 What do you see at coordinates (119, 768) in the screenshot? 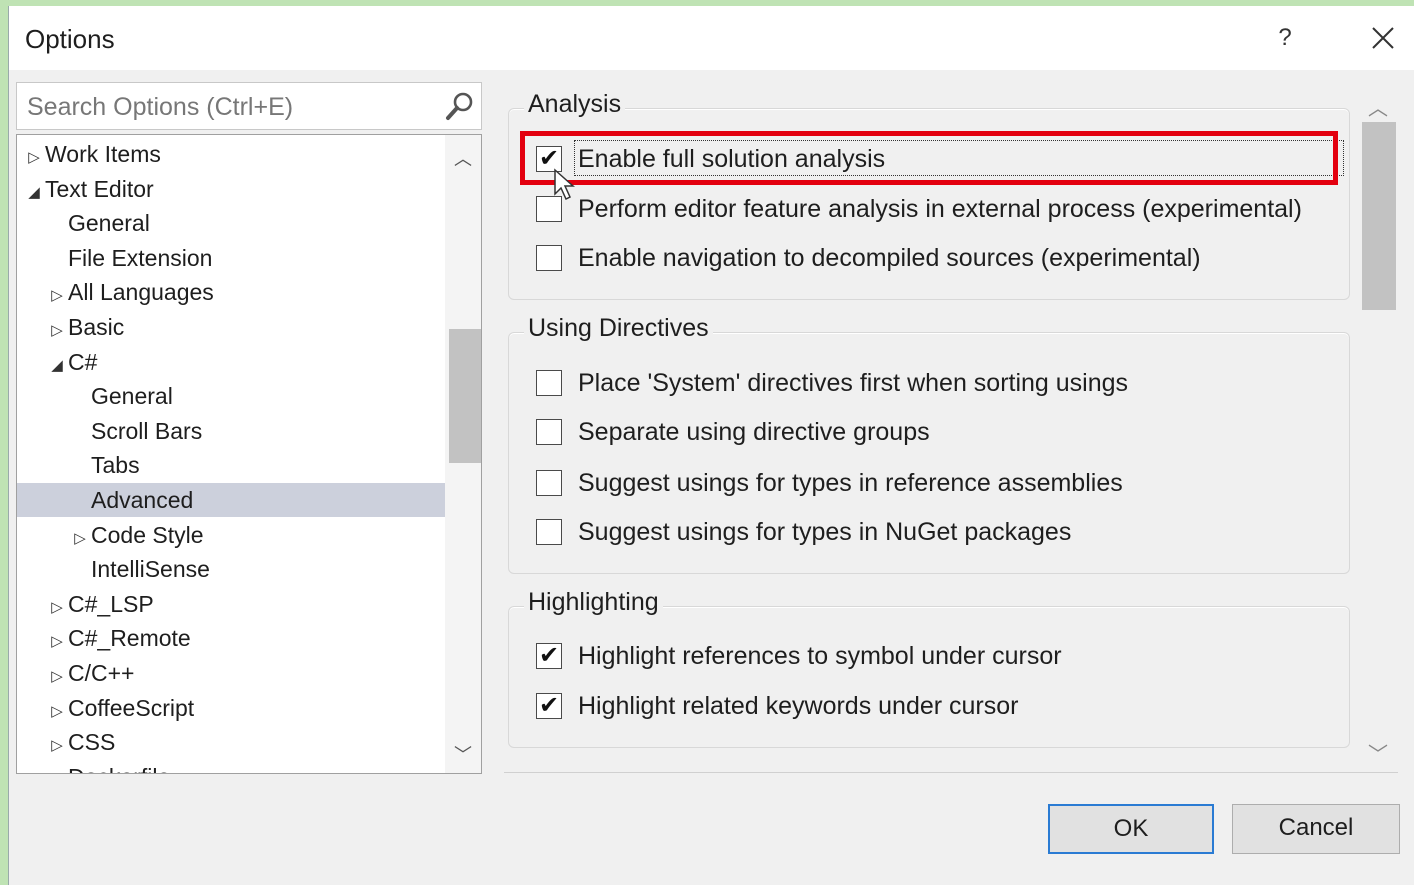
I see `tree-item-label: Dockerfile` at bounding box center [119, 768].